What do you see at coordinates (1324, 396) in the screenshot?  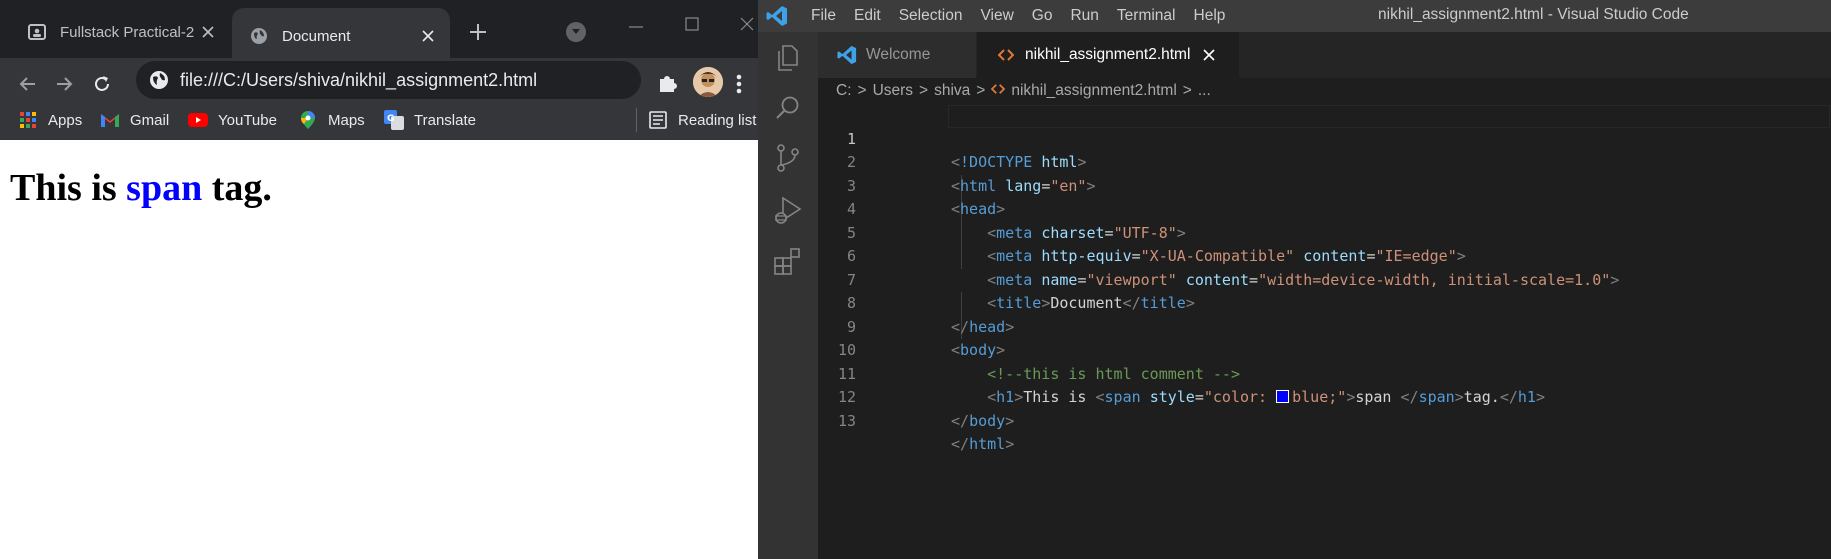 I see `code-line: 12 </body>` at bounding box center [1324, 396].